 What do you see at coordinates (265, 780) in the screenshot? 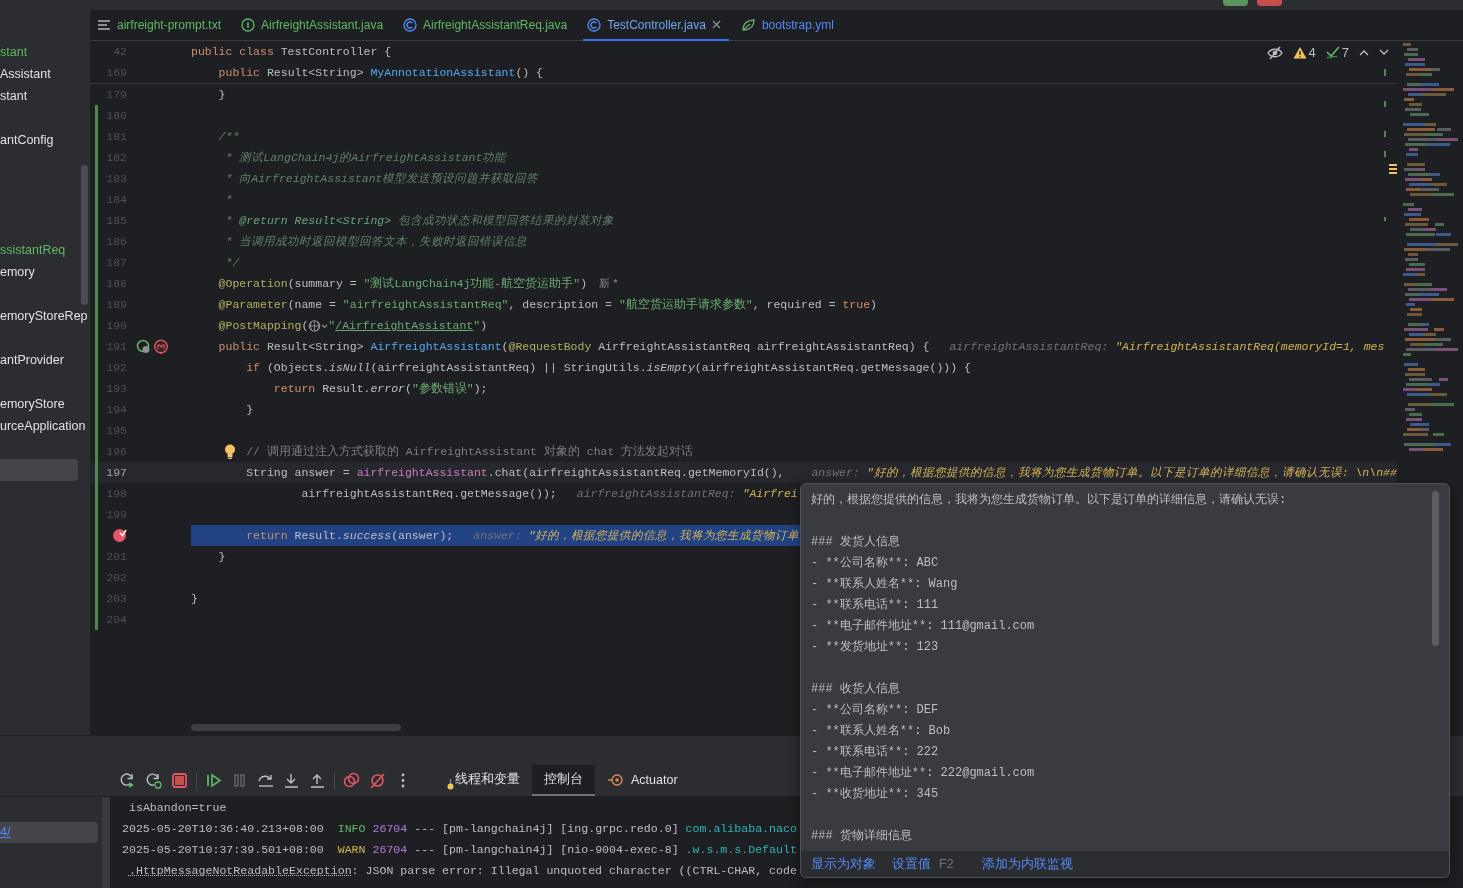
I see `step-over-icon` at bounding box center [265, 780].